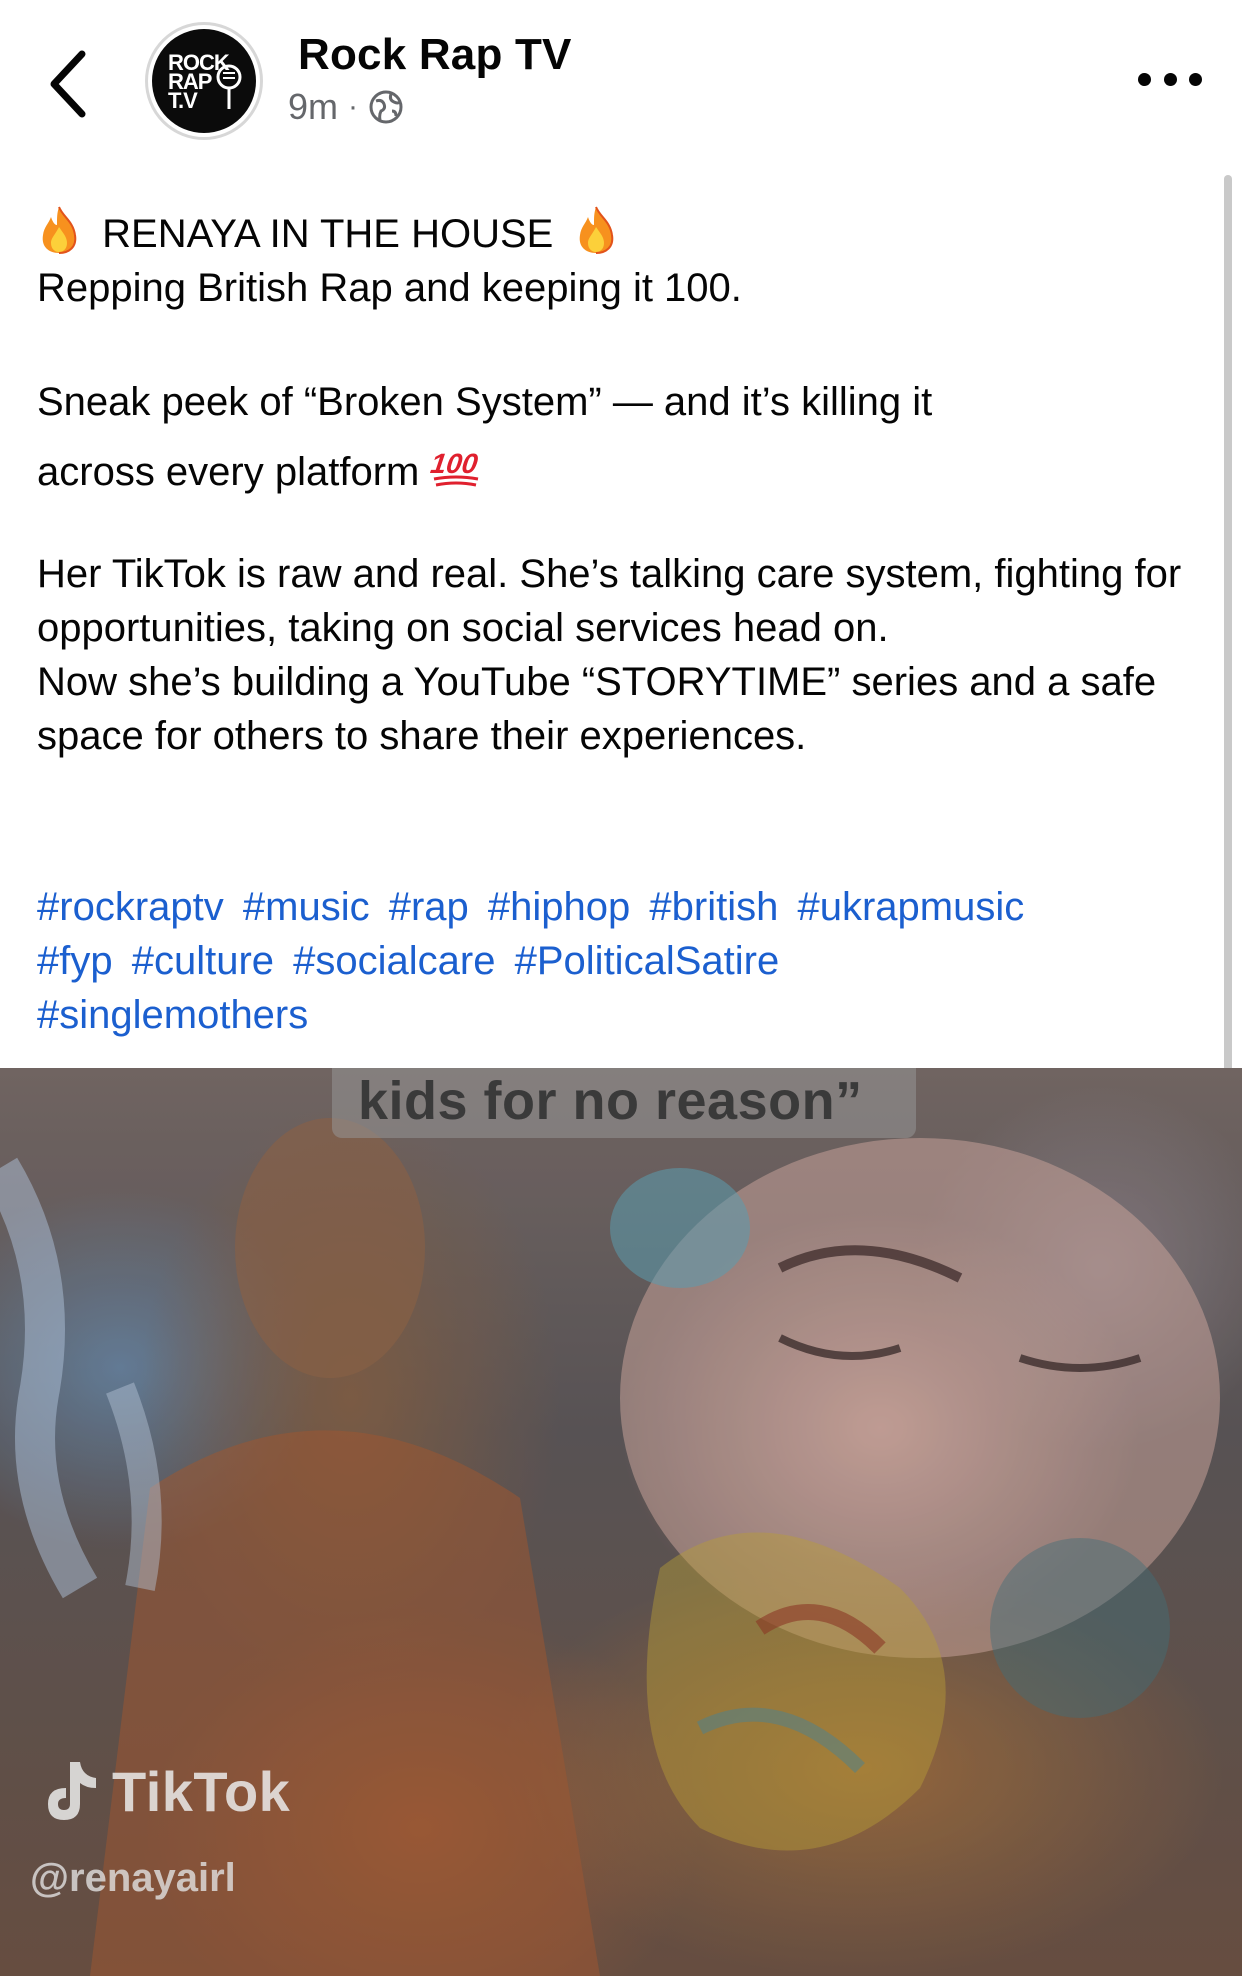 The width and height of the screenshot is (1242, 1976). What do you see at coordinates (133, 1878) in the screenshot?
I see `tiktok-handle: @renayairl` at bounding box center [133, 1878].